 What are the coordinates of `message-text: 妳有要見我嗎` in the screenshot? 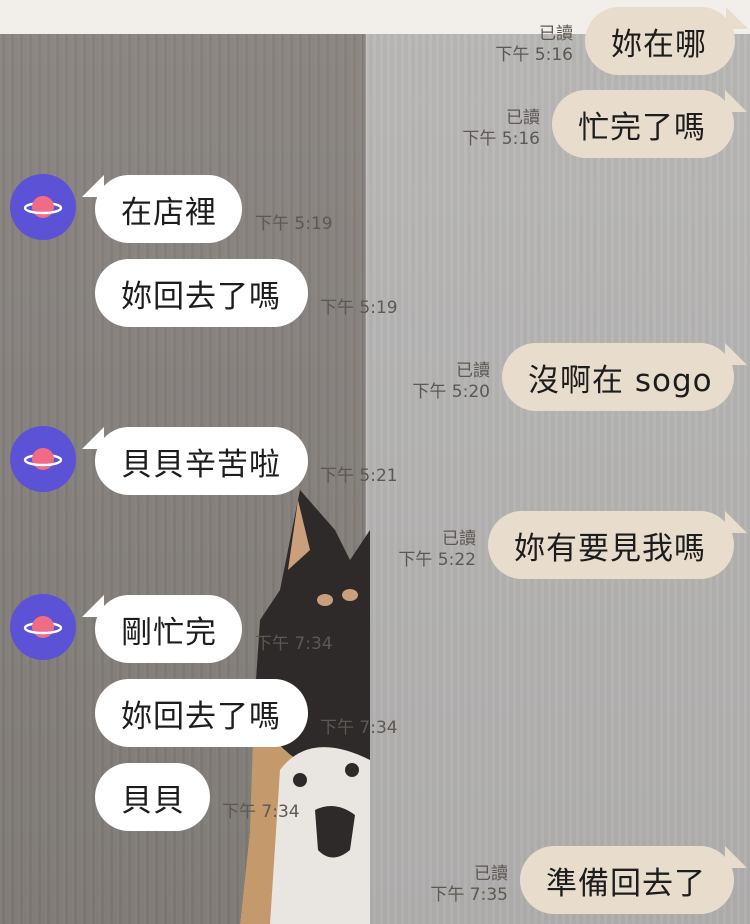 It's located at (610, 548).